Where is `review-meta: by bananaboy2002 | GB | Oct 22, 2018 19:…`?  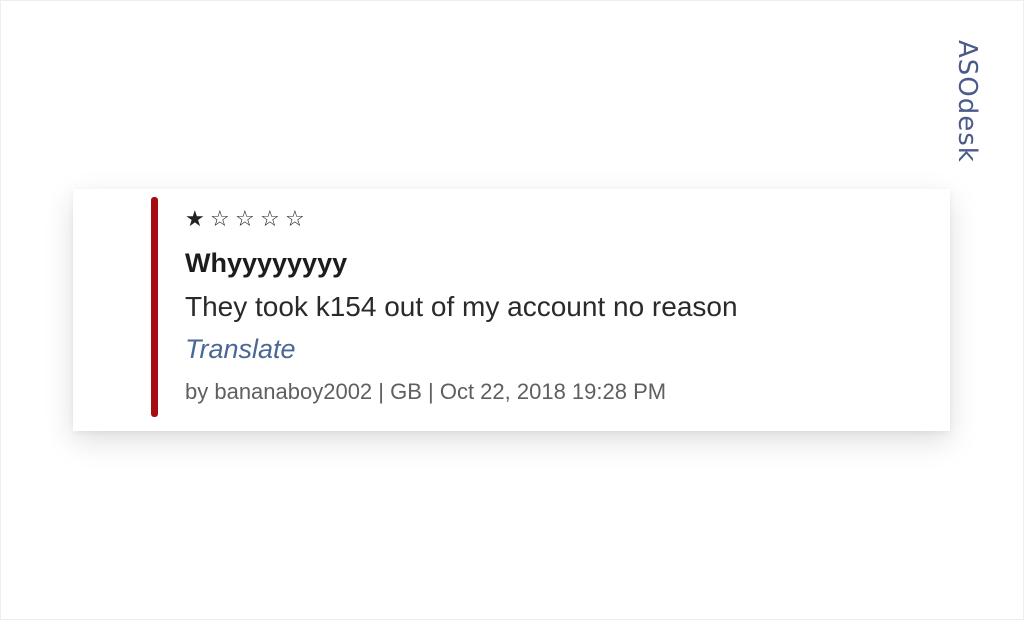 review-meta: by bananaboy2002 | GB | Oct 22, 2018 19:… is located at coordinates (426, 391).